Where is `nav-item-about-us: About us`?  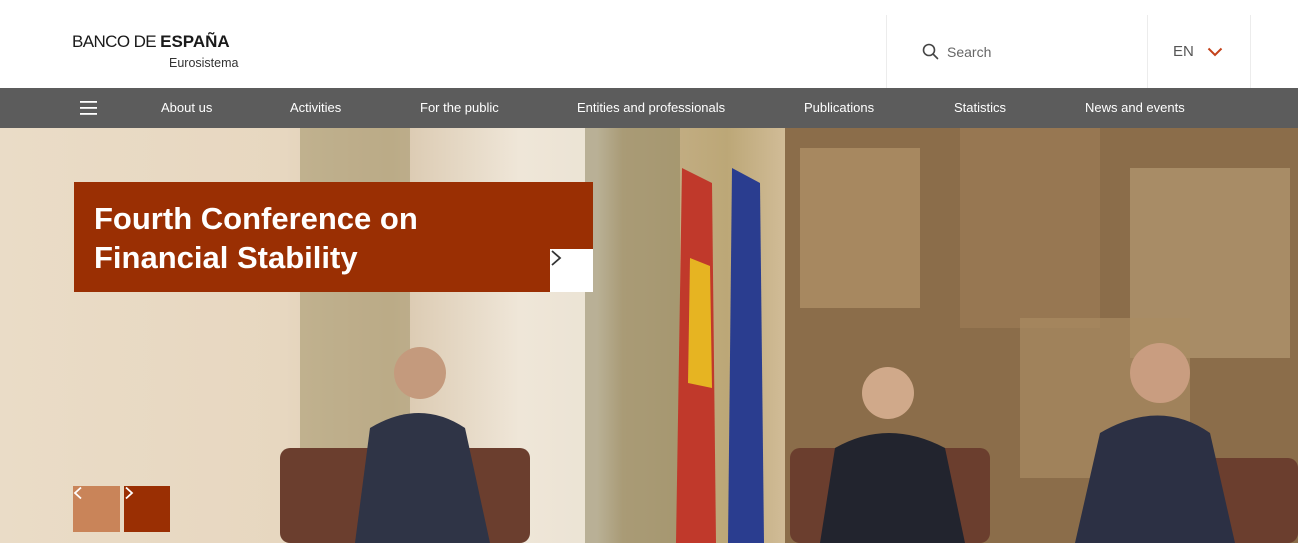
nav-item-about-us: About us is located at coordinates (186, 108).